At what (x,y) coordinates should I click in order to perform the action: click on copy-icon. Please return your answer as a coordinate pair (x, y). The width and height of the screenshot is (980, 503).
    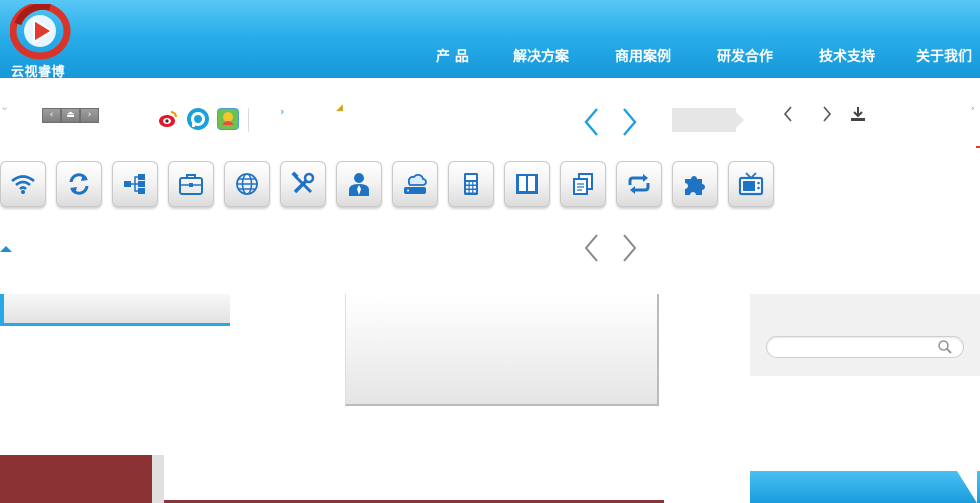
    Looking at the image, I should click on (583, 184).